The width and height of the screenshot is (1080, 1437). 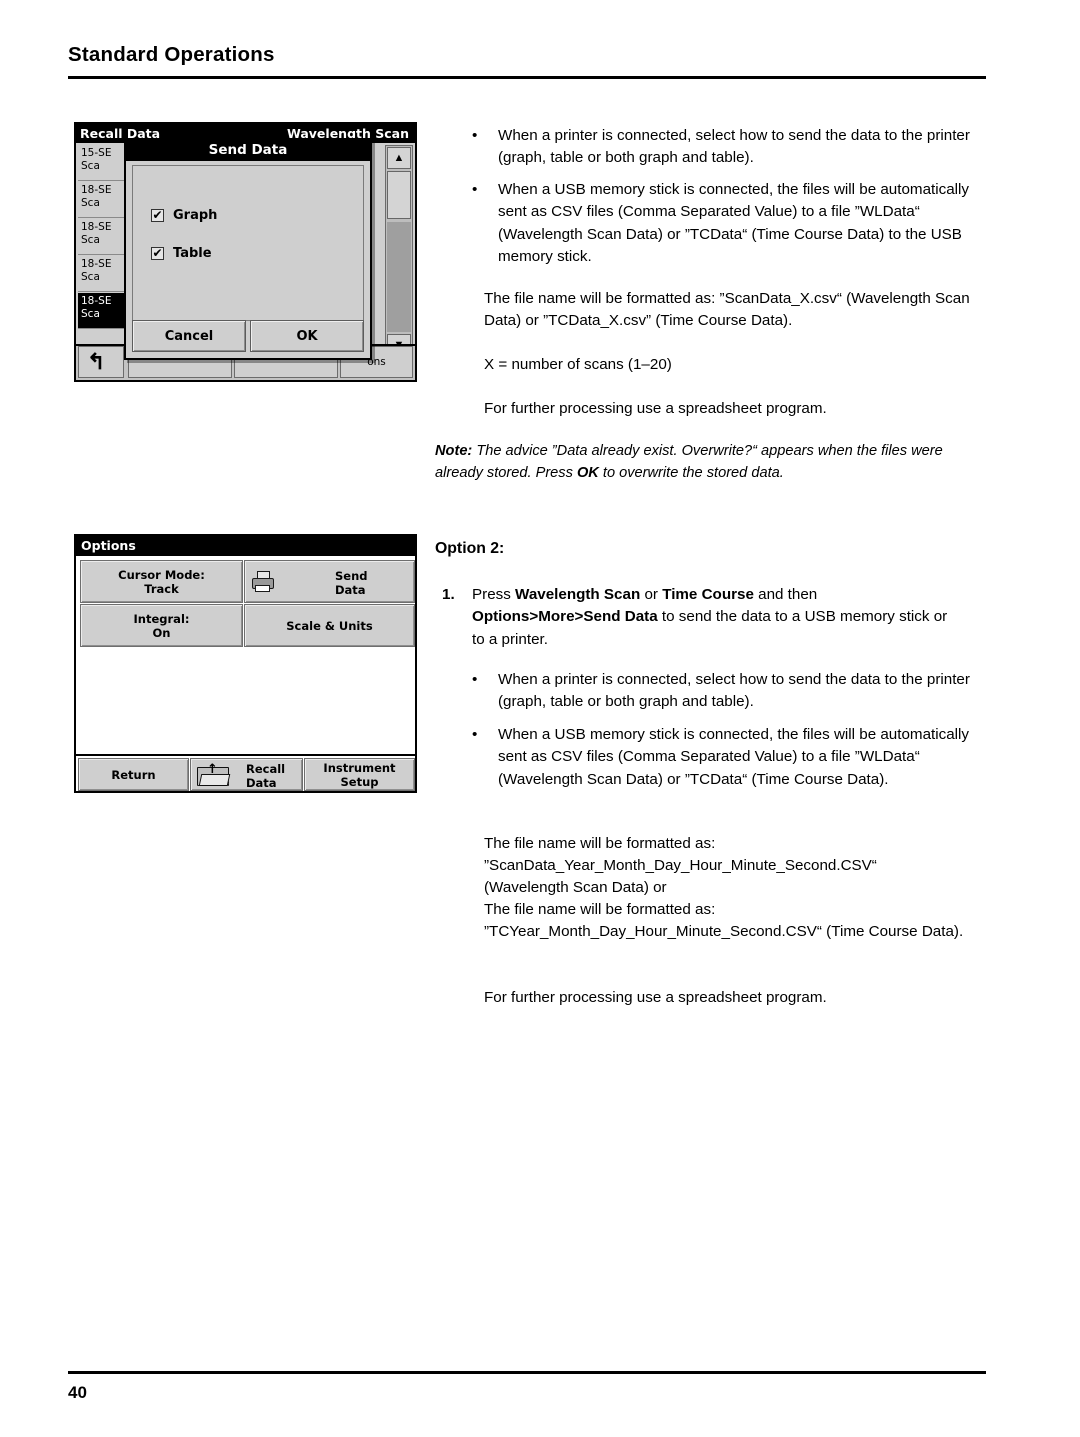 I want to click on send-data-dialog: Send Data ✔ Graph ✔ Table Cancel OK, so click(x=248, y=249).